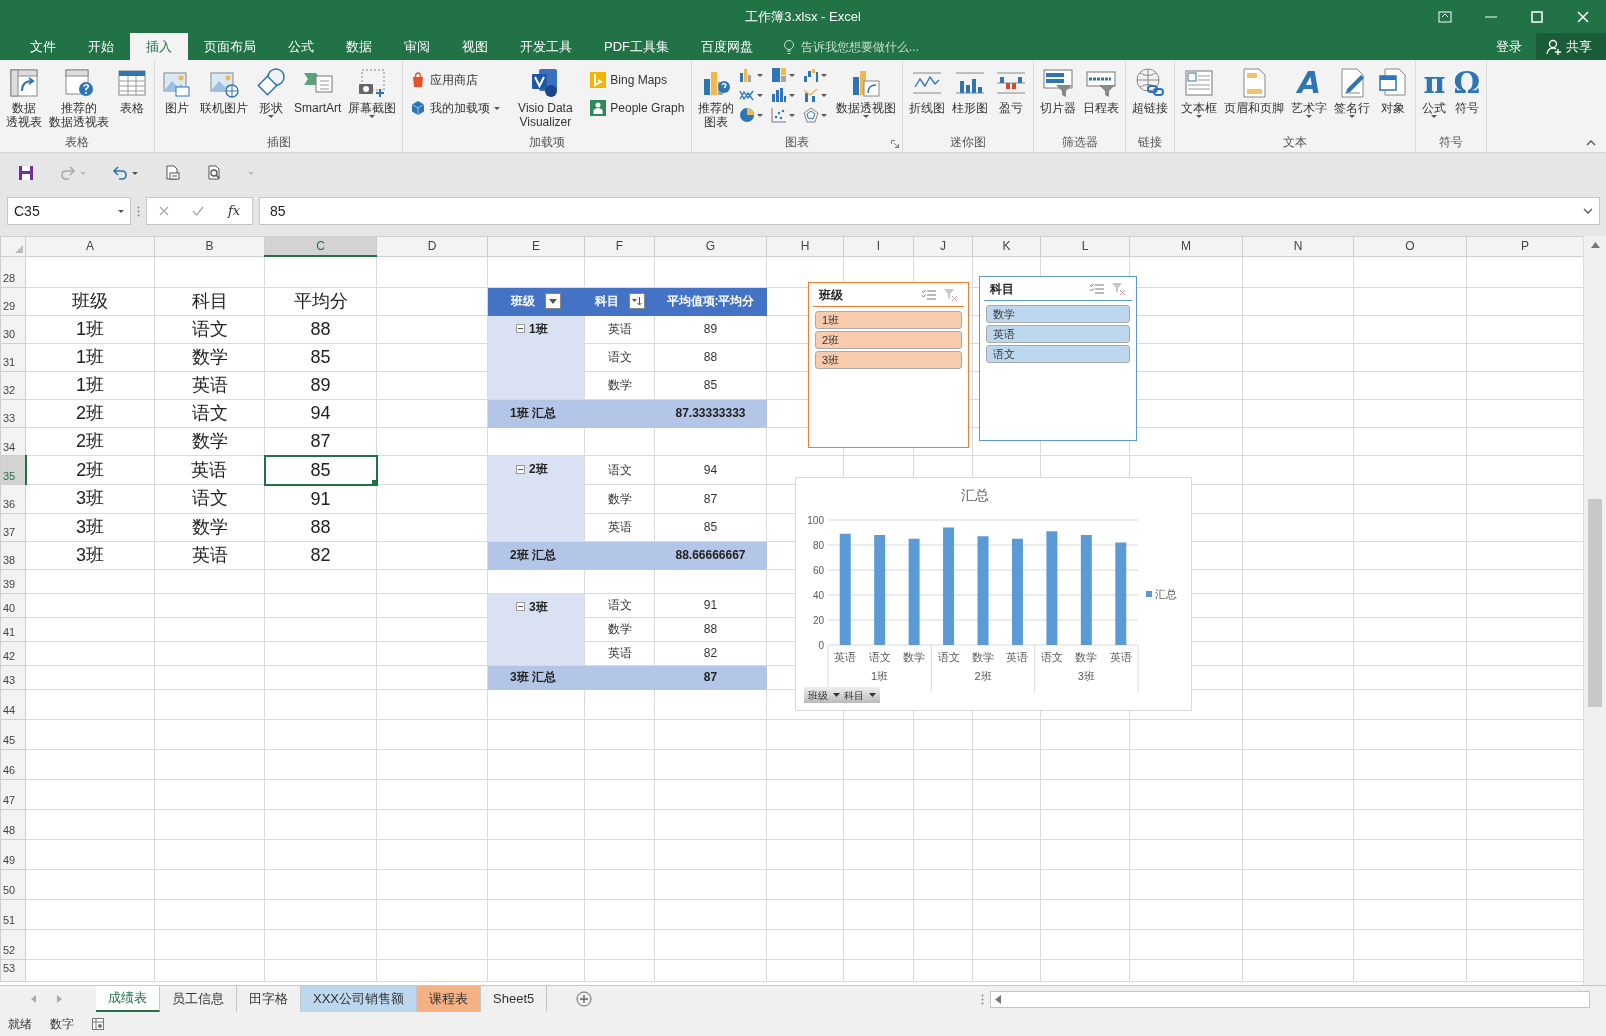  Describe the element at coordinates (13, 944) in the screenshot. I see `row-header: 52` at that location.